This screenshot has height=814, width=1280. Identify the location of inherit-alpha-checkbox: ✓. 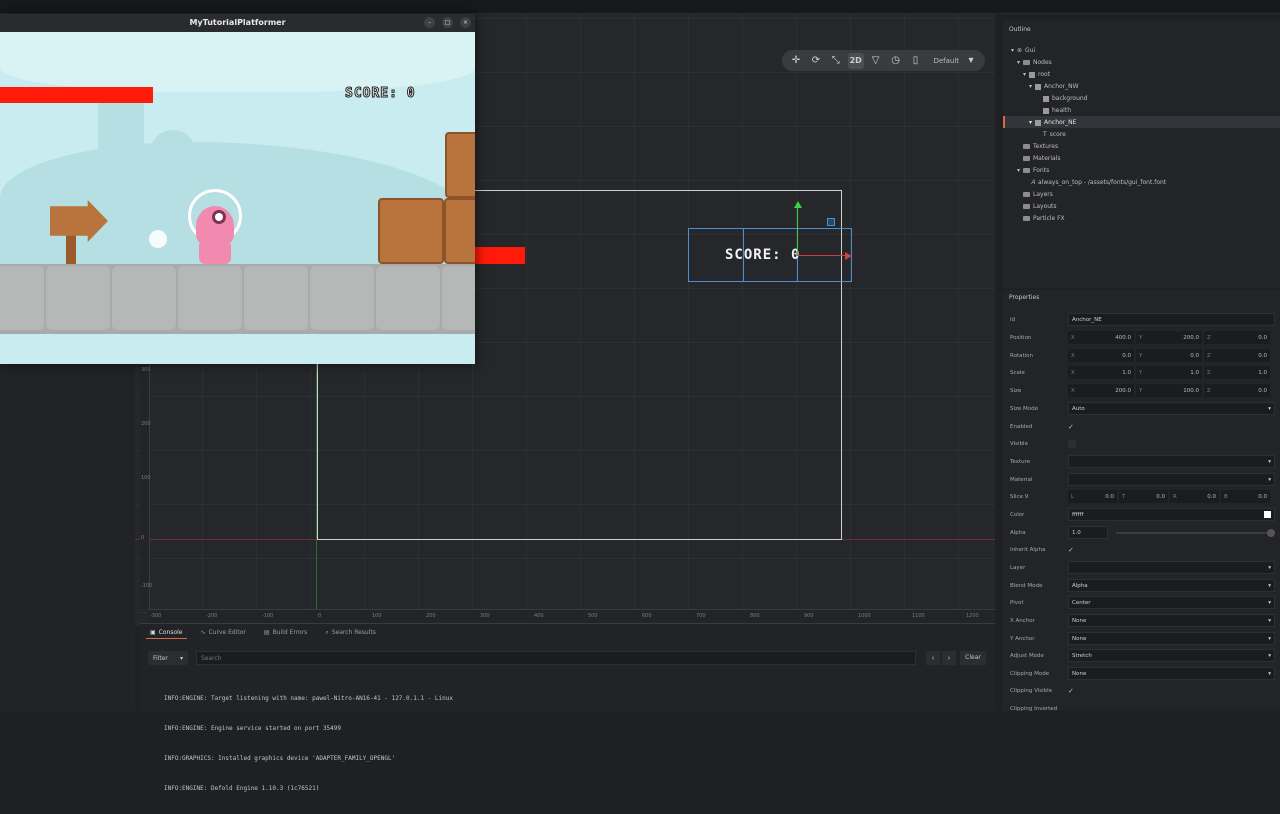
(1071, 550).